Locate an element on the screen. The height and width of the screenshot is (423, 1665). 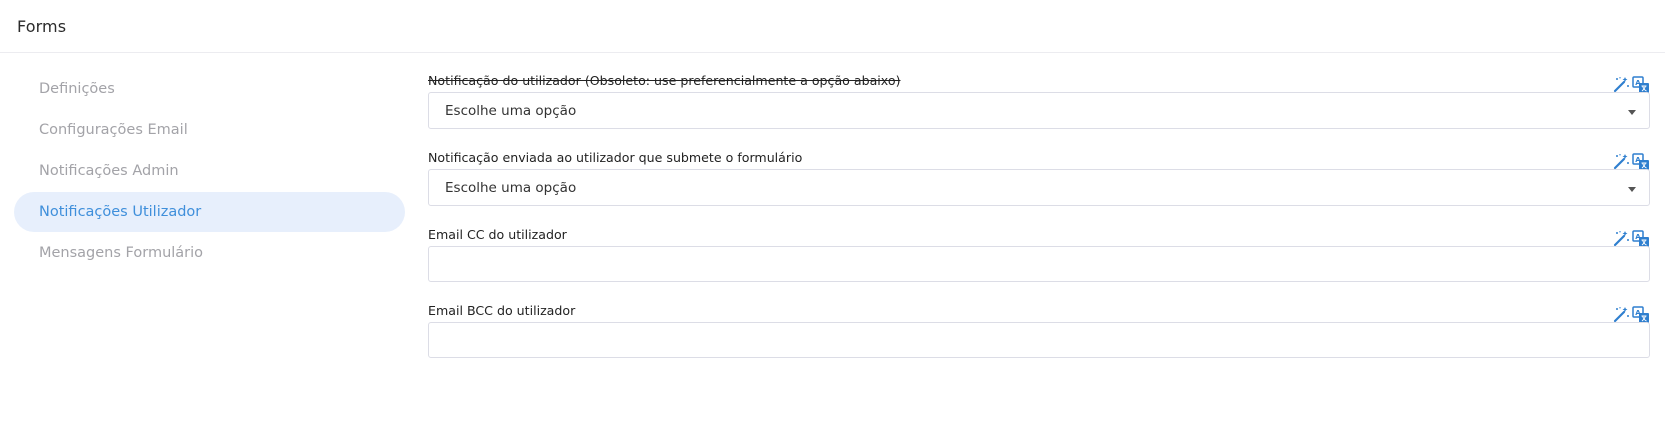
field-user-bcc-email: Email BCC do utilizador A is located at coordinates (1039, 329).